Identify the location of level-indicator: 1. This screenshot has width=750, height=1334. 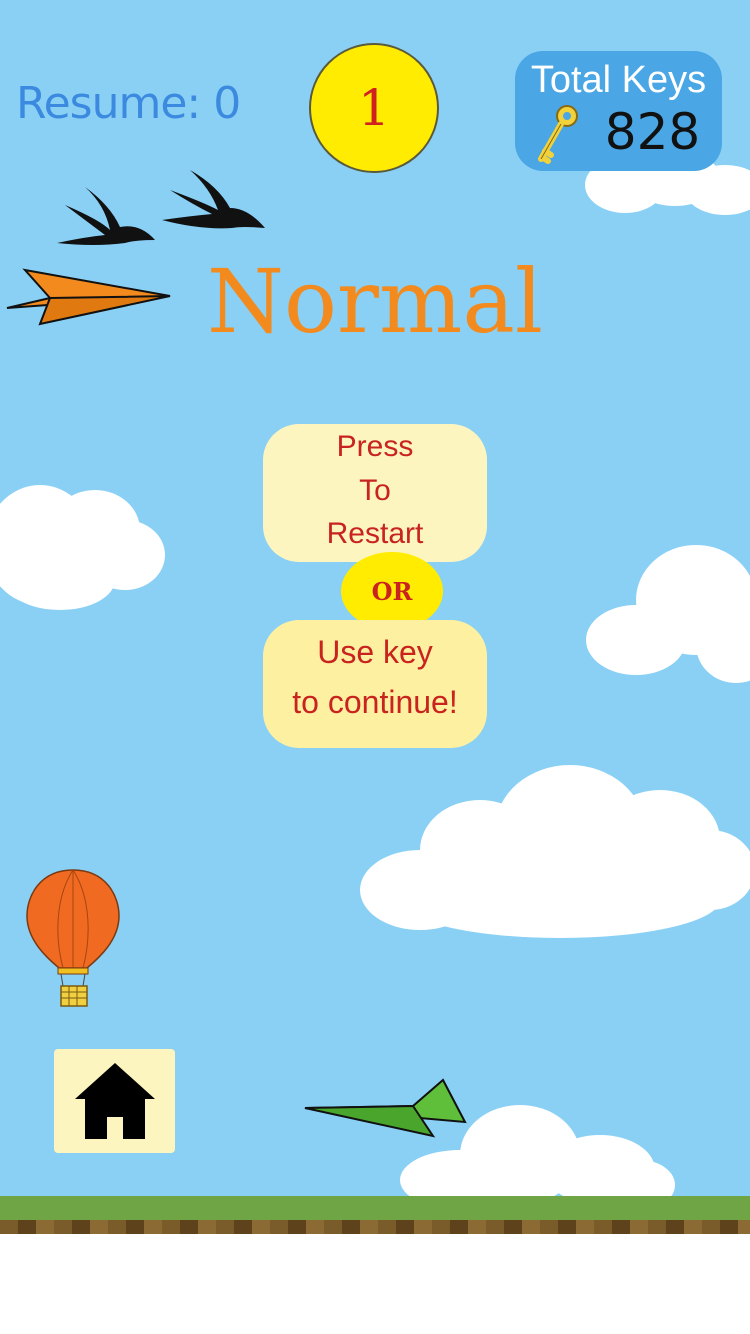
(374, 108).